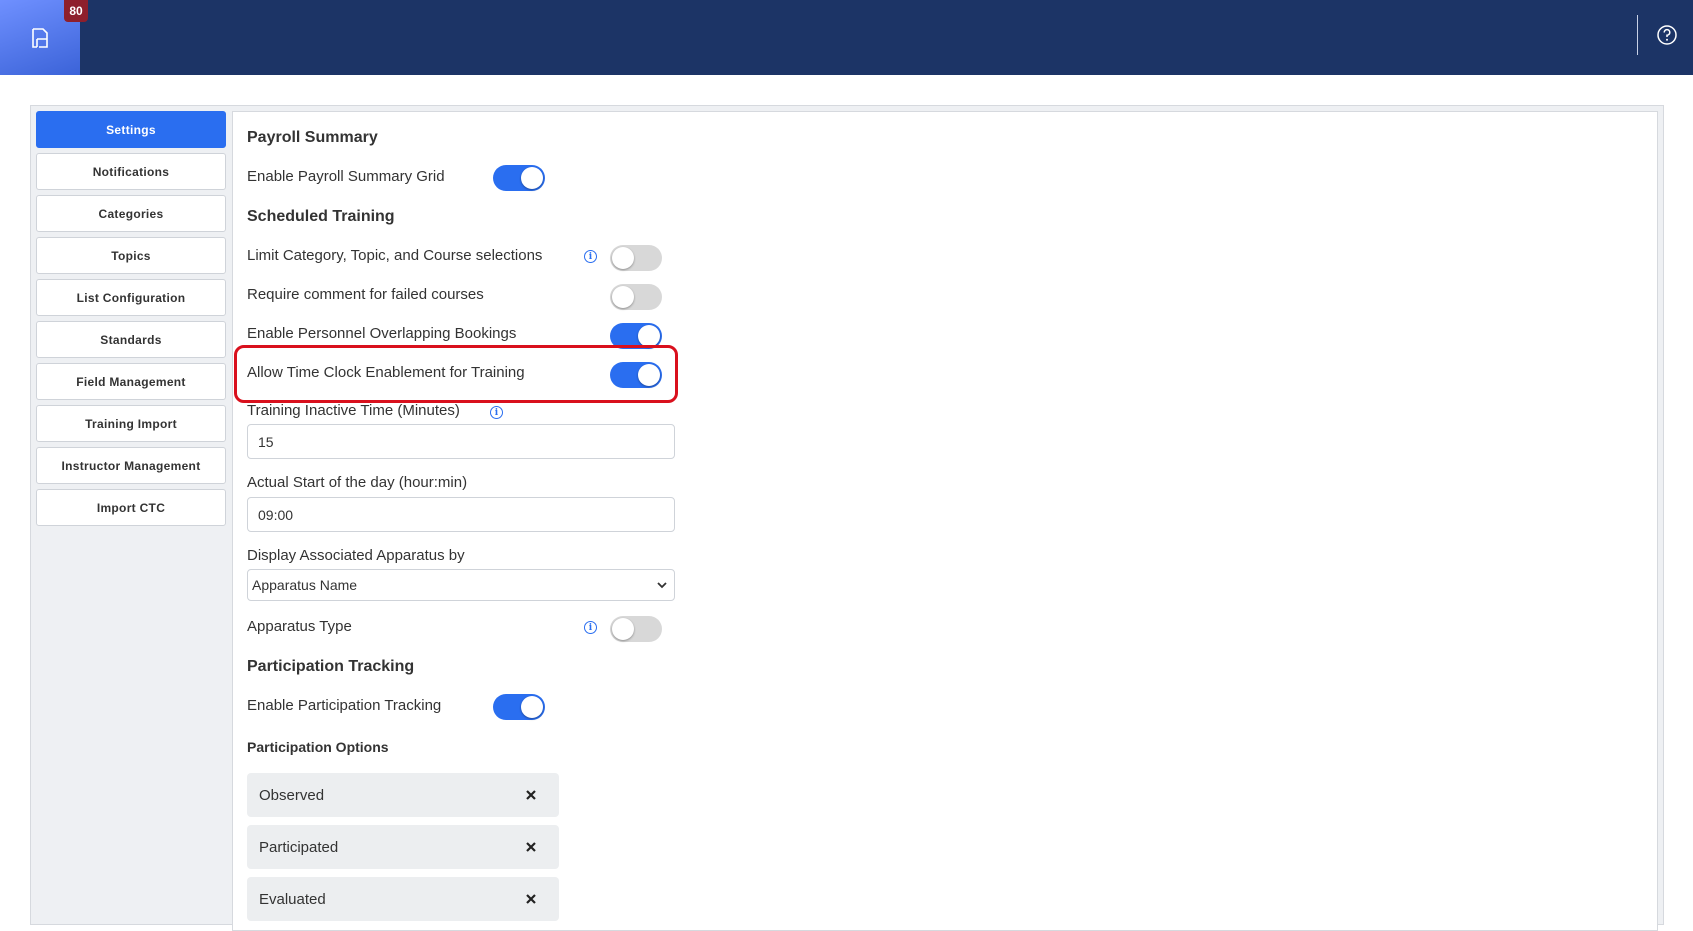 This screenshot has width=1693, height=931. I want to click on notification-badge: 80, so click(76, 11).